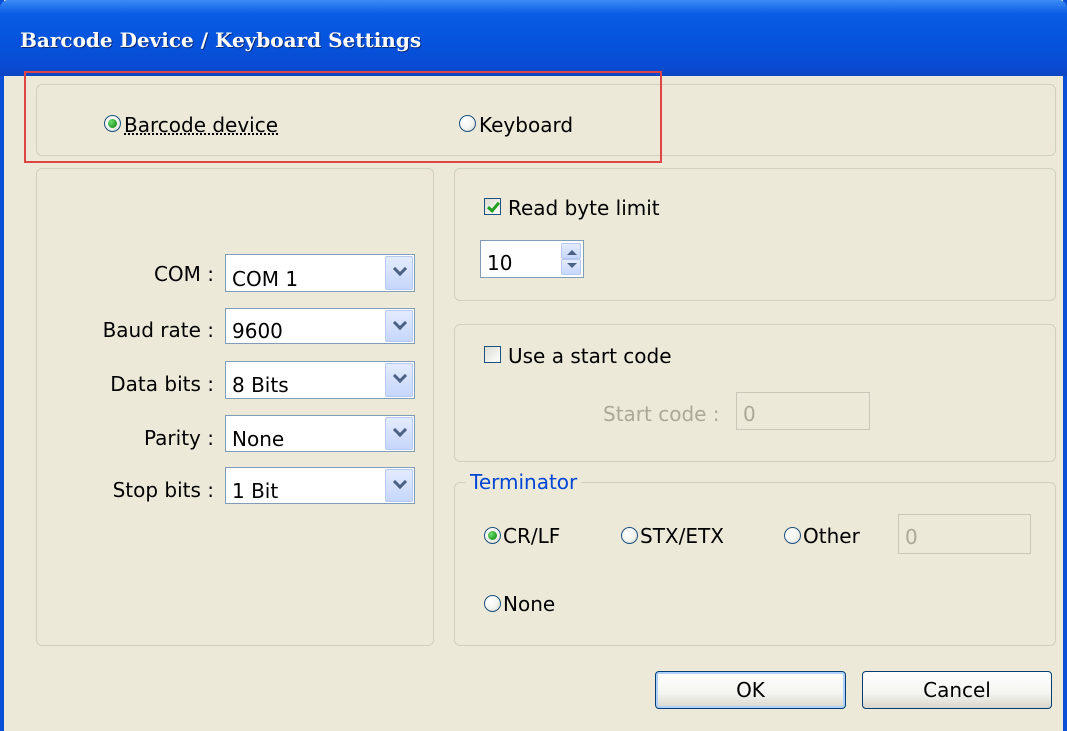 This screenshot has width=1067, height=731. Describe the element at coordinates (320, 326) in the screenshot. I see `baud-rate-select: 9600` at that location.